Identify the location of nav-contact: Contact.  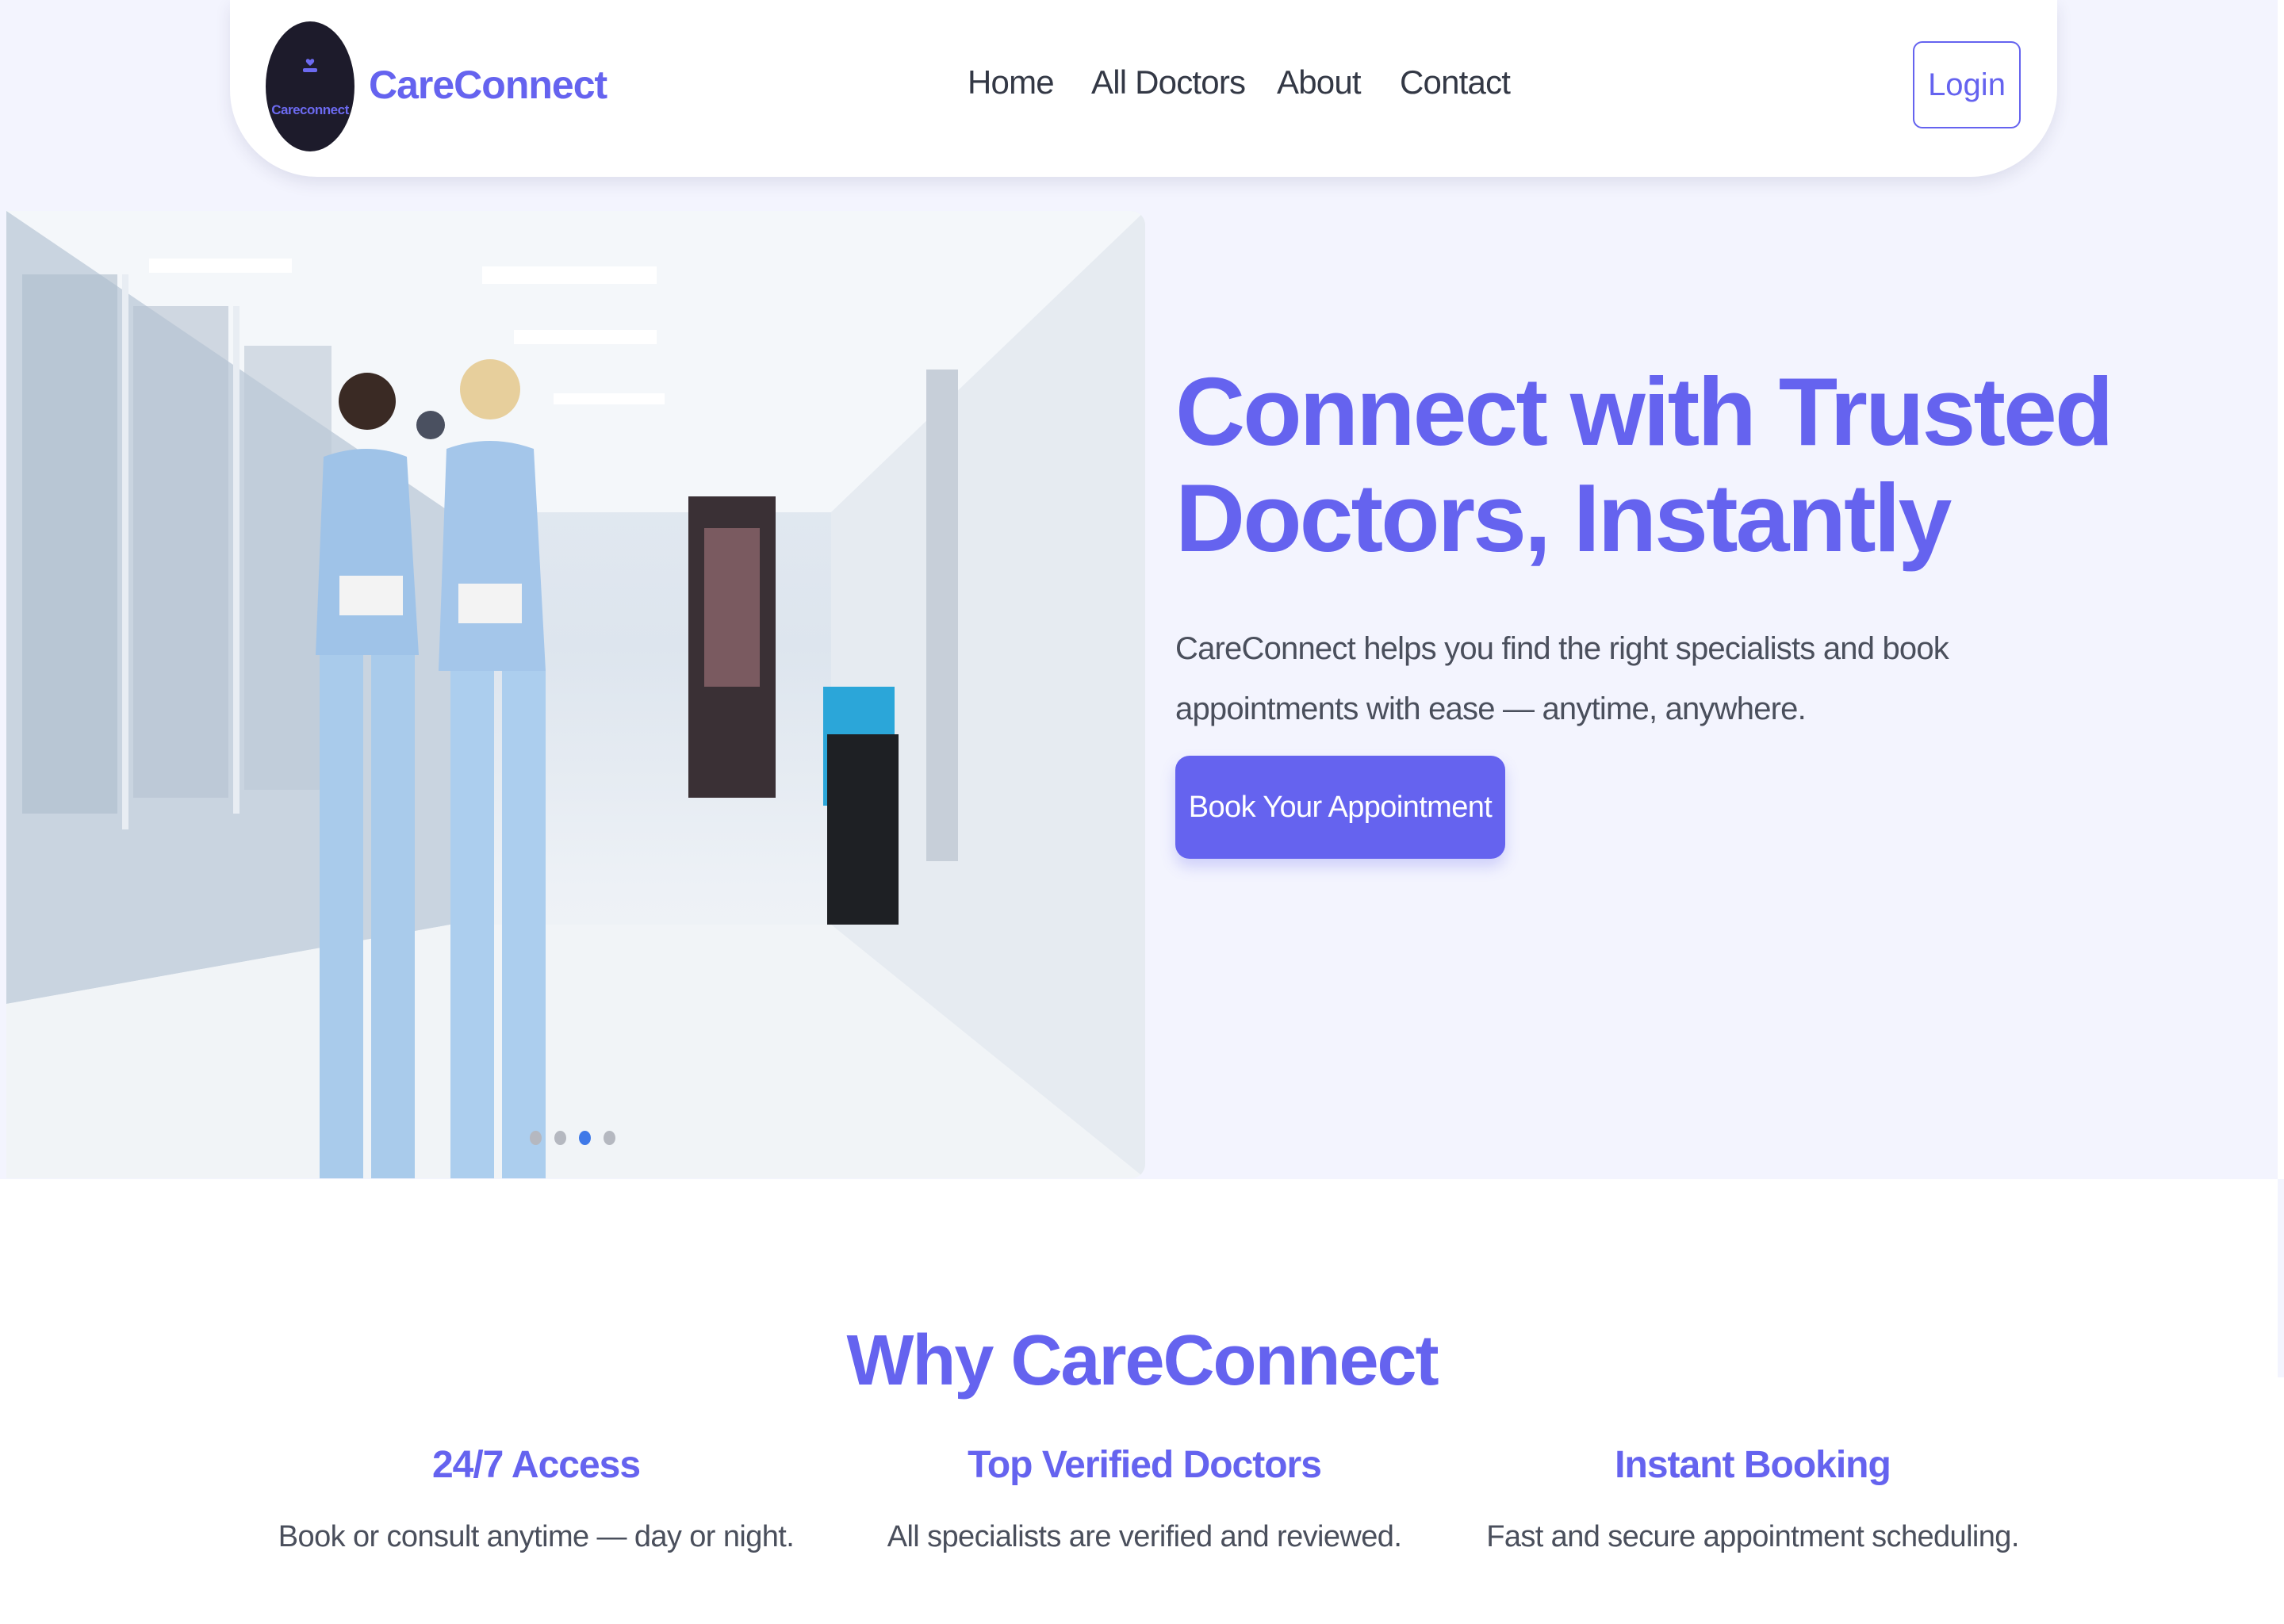
(1455, 82).